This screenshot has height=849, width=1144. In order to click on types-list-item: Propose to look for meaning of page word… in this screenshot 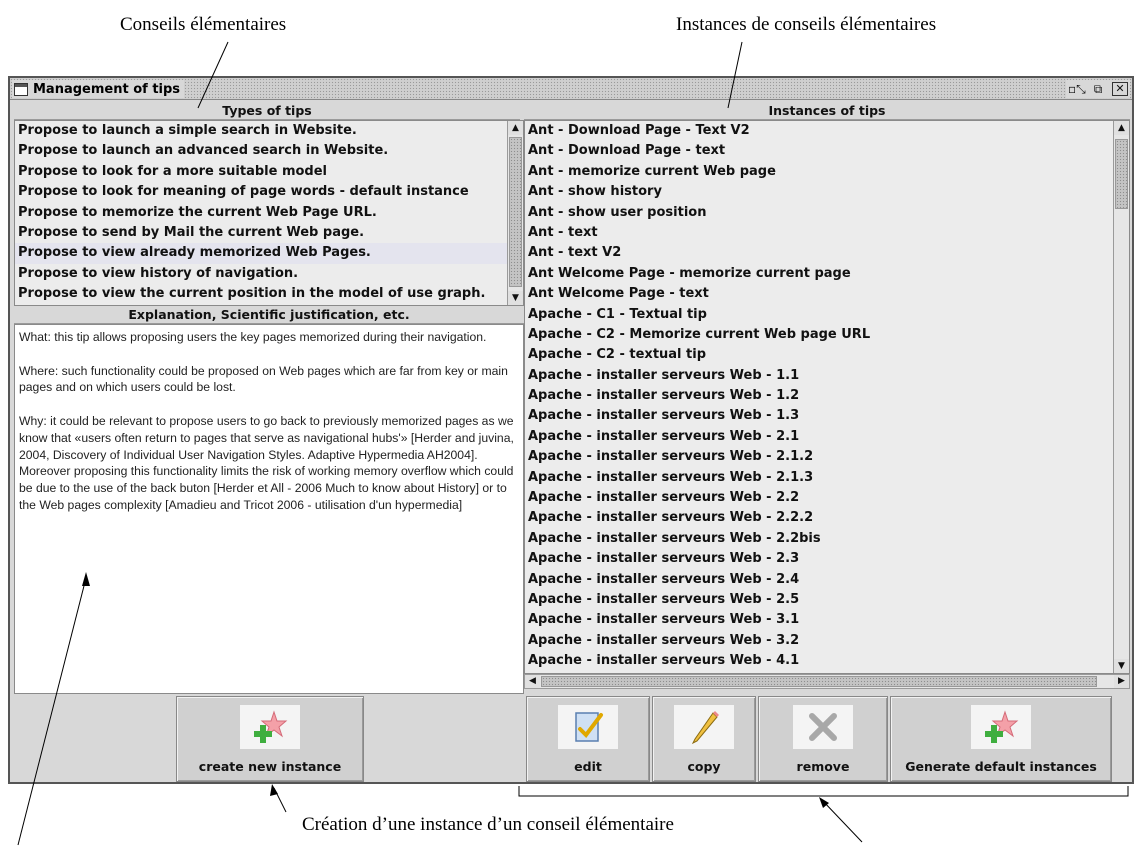, I will do `click(269, 192)`.